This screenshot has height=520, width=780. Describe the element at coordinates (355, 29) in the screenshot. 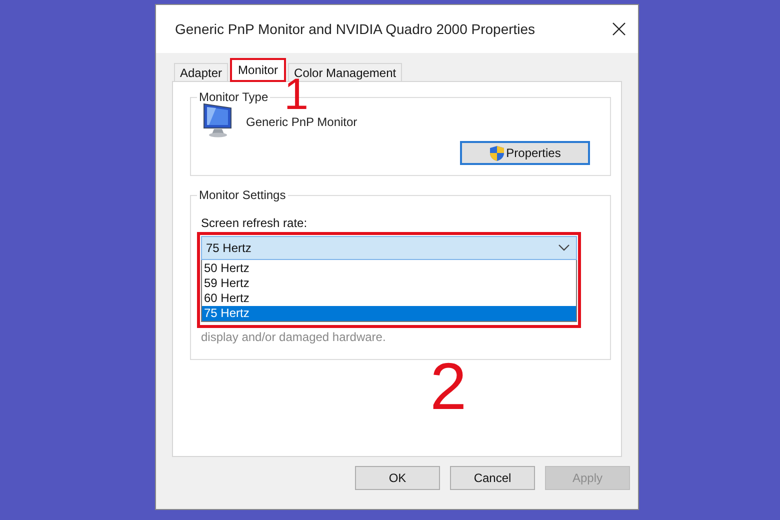

I see `window-title: Generic PnP Monitor and NVIDIA Quadro 2000 Properties` at that location.